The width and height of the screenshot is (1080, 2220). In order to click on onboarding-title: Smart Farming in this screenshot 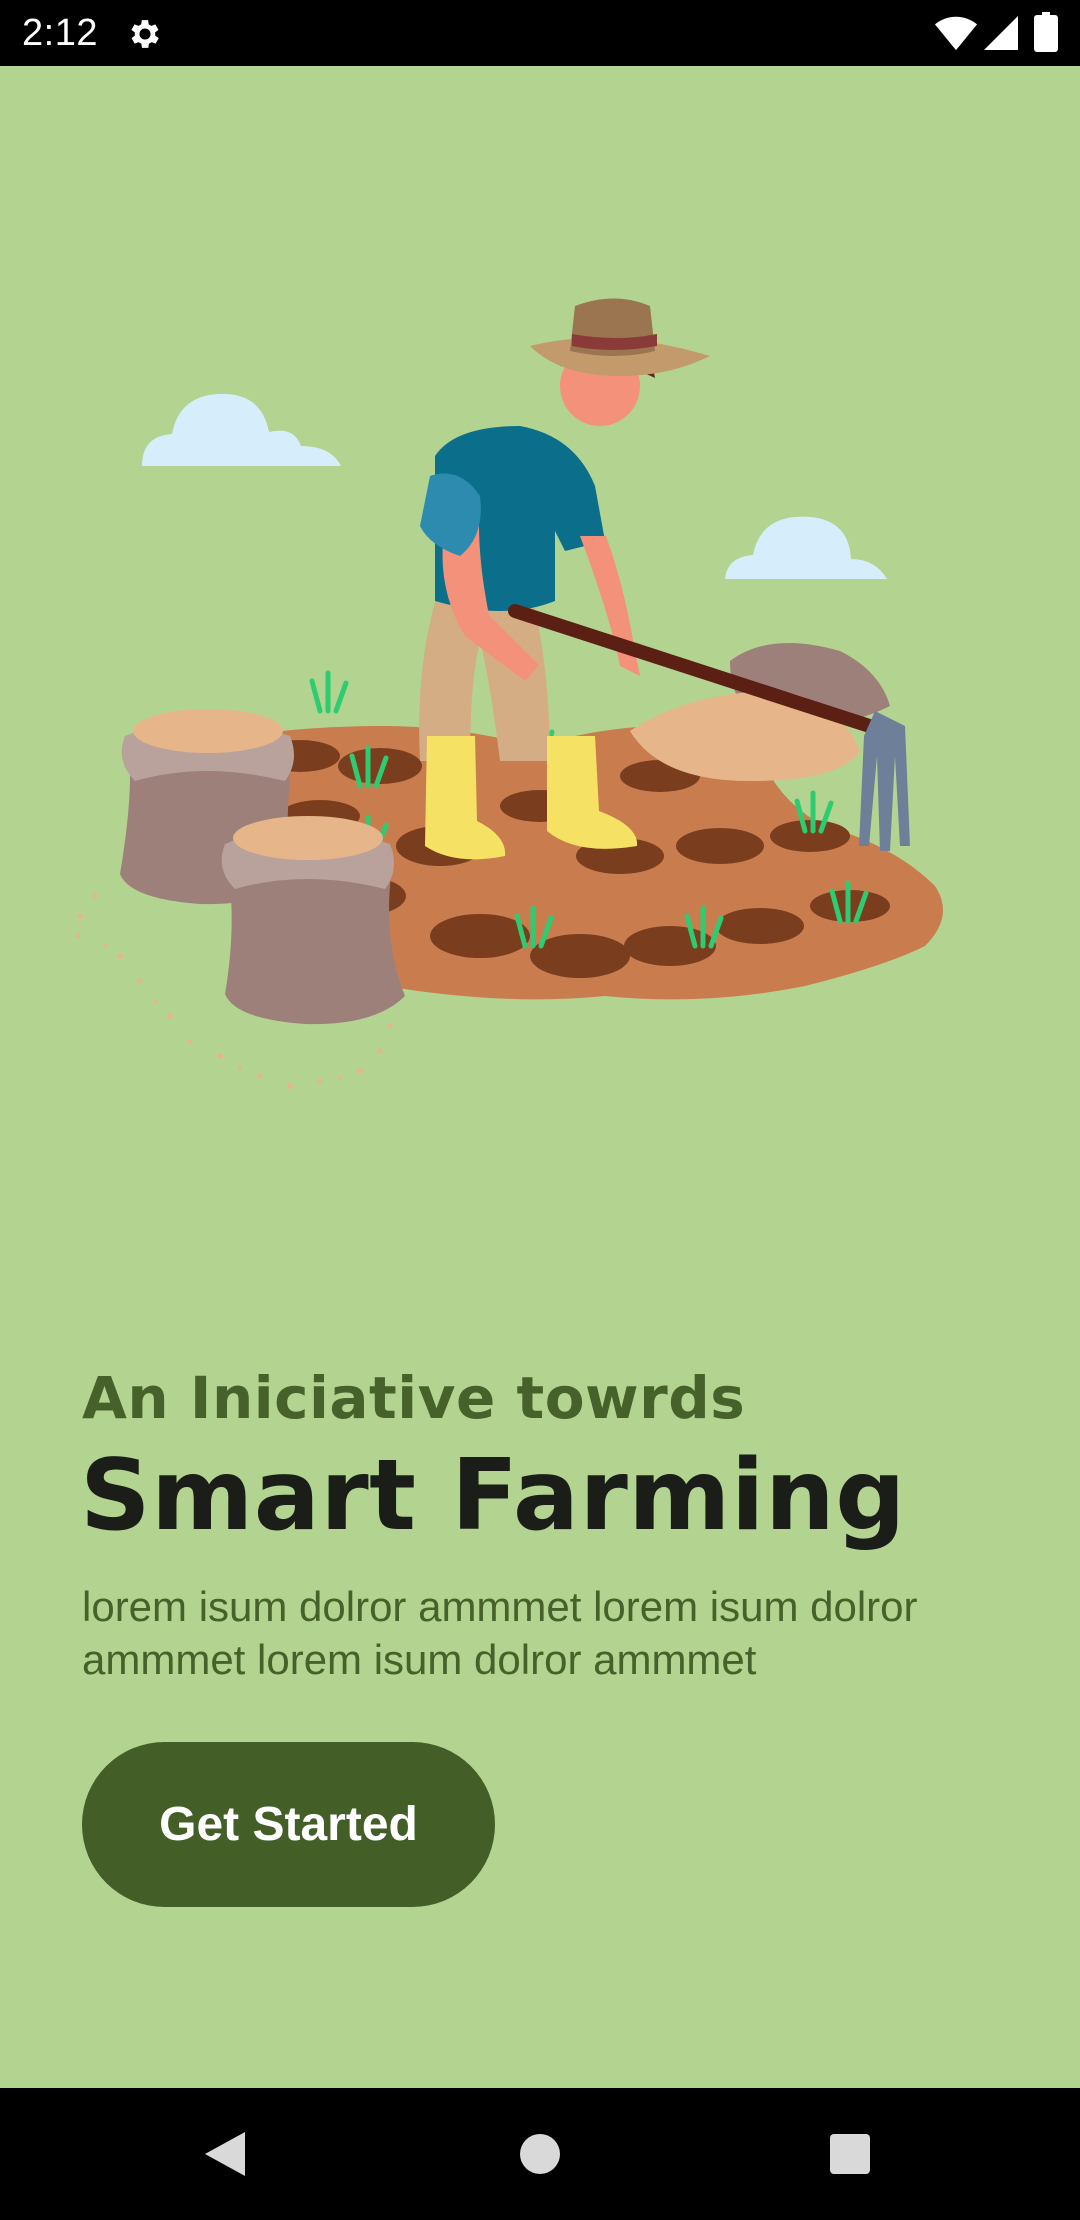, I will do `click(493, 1496)`.